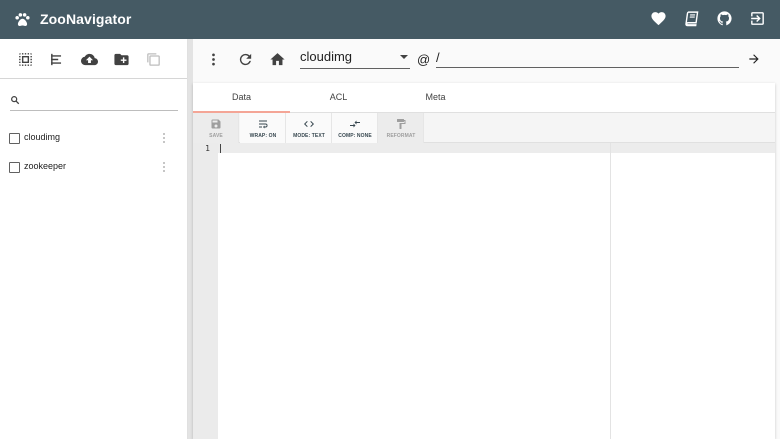 The image size is (780, 439). Describe the element at coordinates (326, 56) in the screenshot. I see `connection-value: cloudimg` at that location.